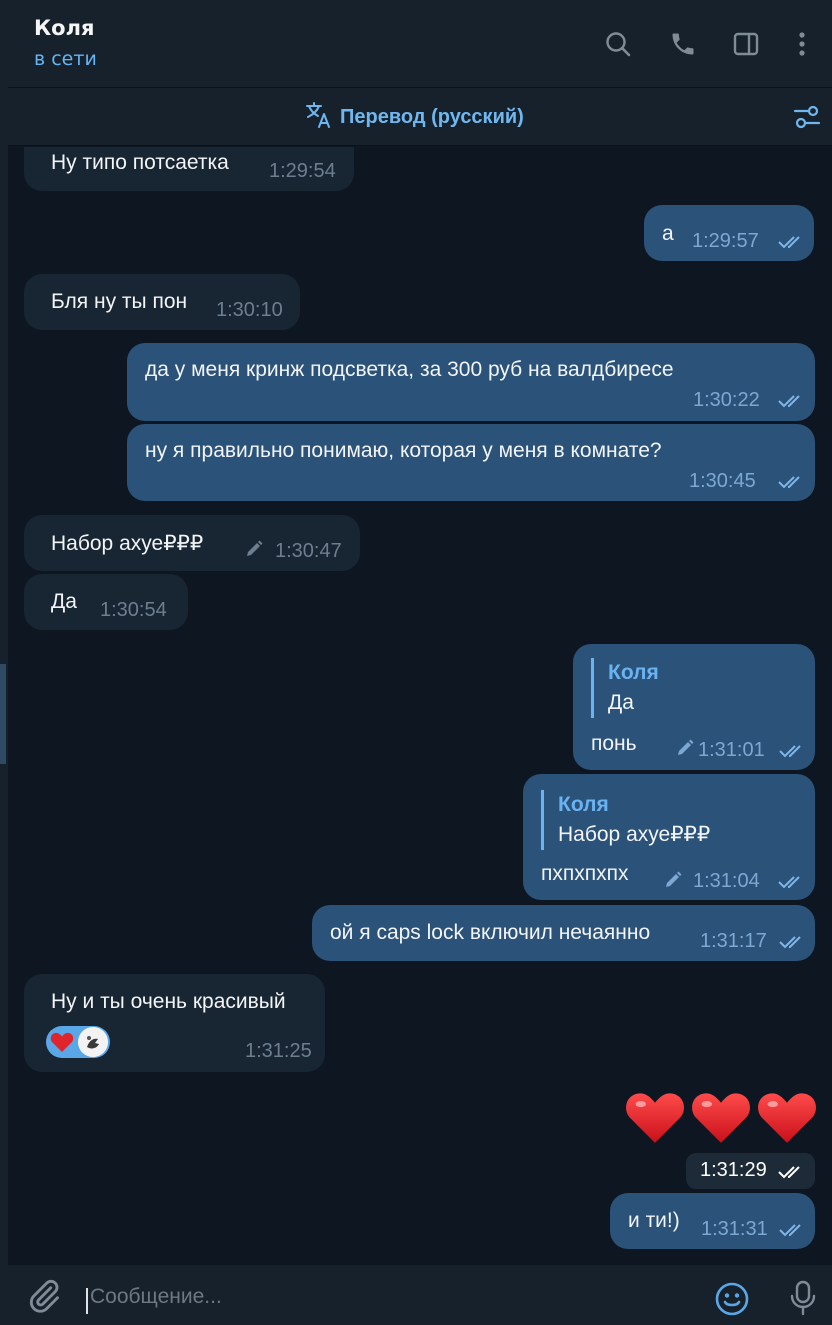  Describe the element at coordinates (93, 1042) in the screenshot. I see `avatar` at that location.